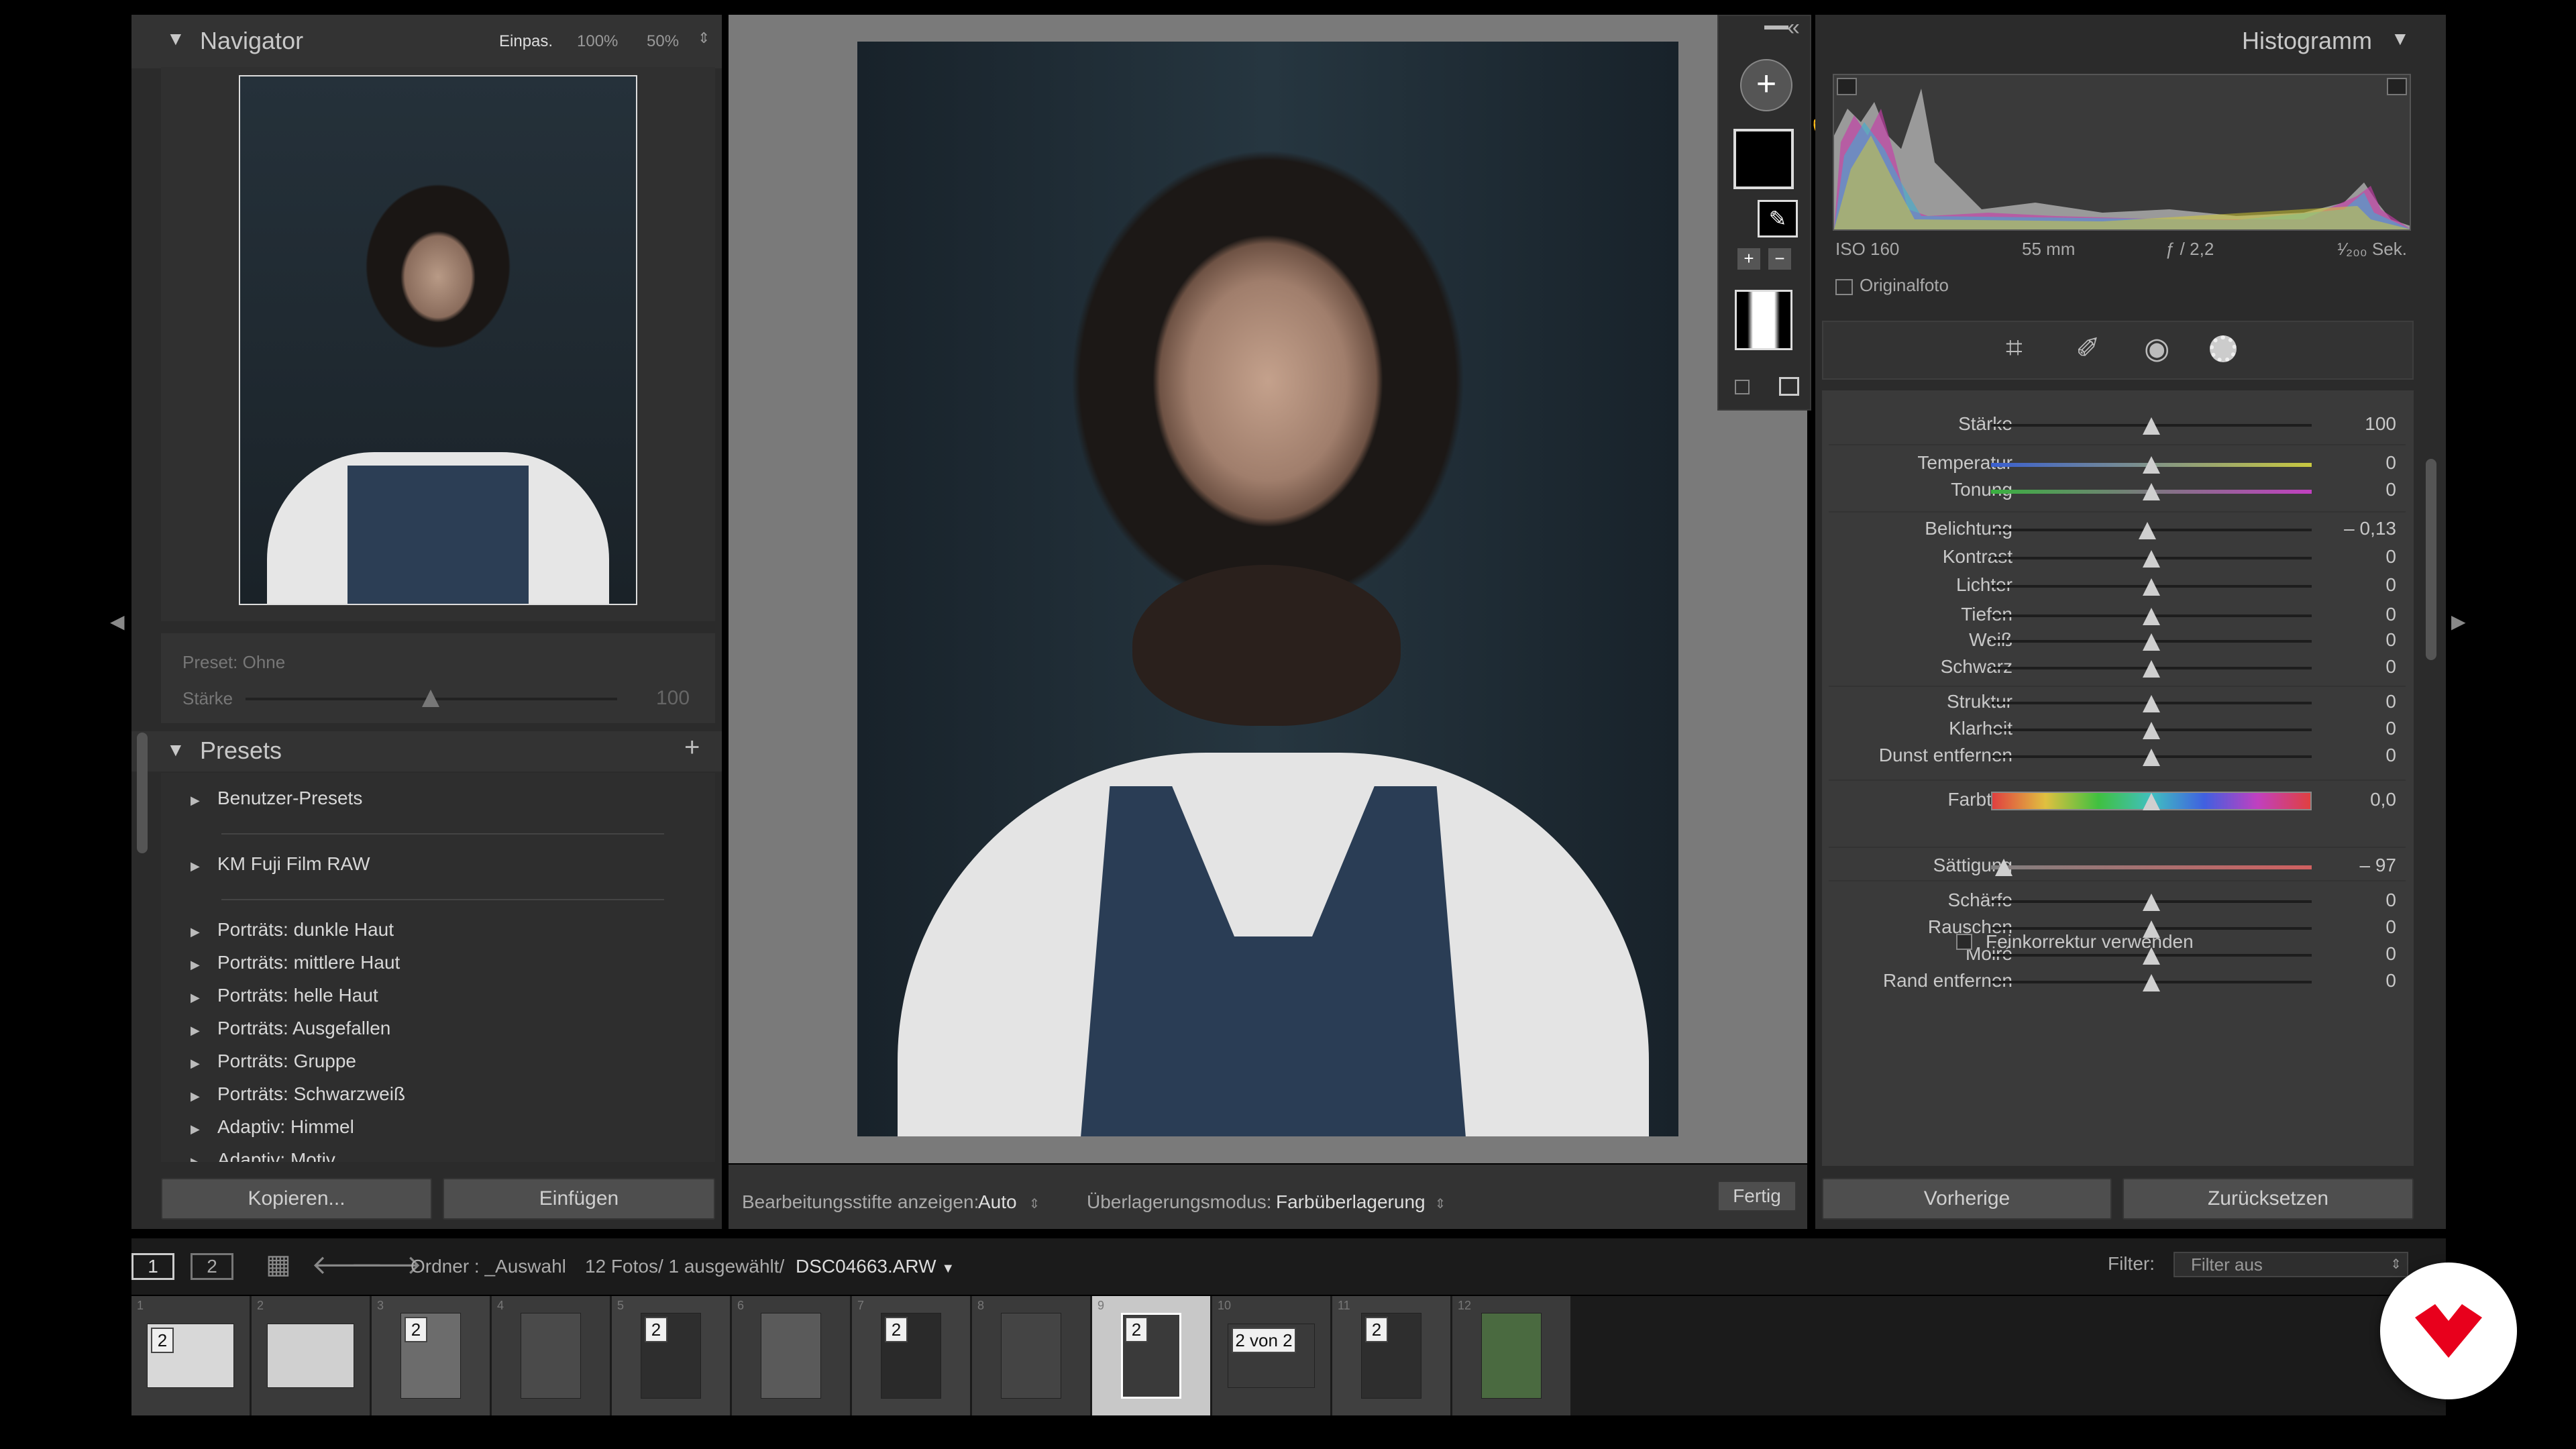 This screenshot has height=1449, width=2576. Describe the element at coordinates (2014, 348) in the screenshot. I see `crop-icon: ⌗` at that location.